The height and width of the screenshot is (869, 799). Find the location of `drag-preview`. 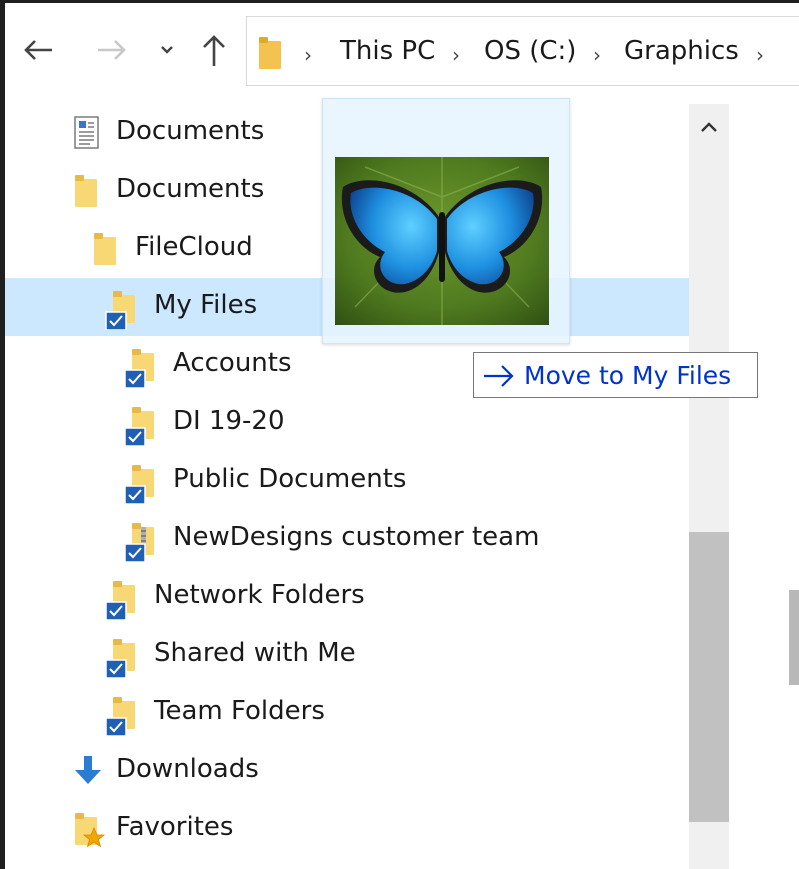

drag-preview is located at coordinates (446, 221).